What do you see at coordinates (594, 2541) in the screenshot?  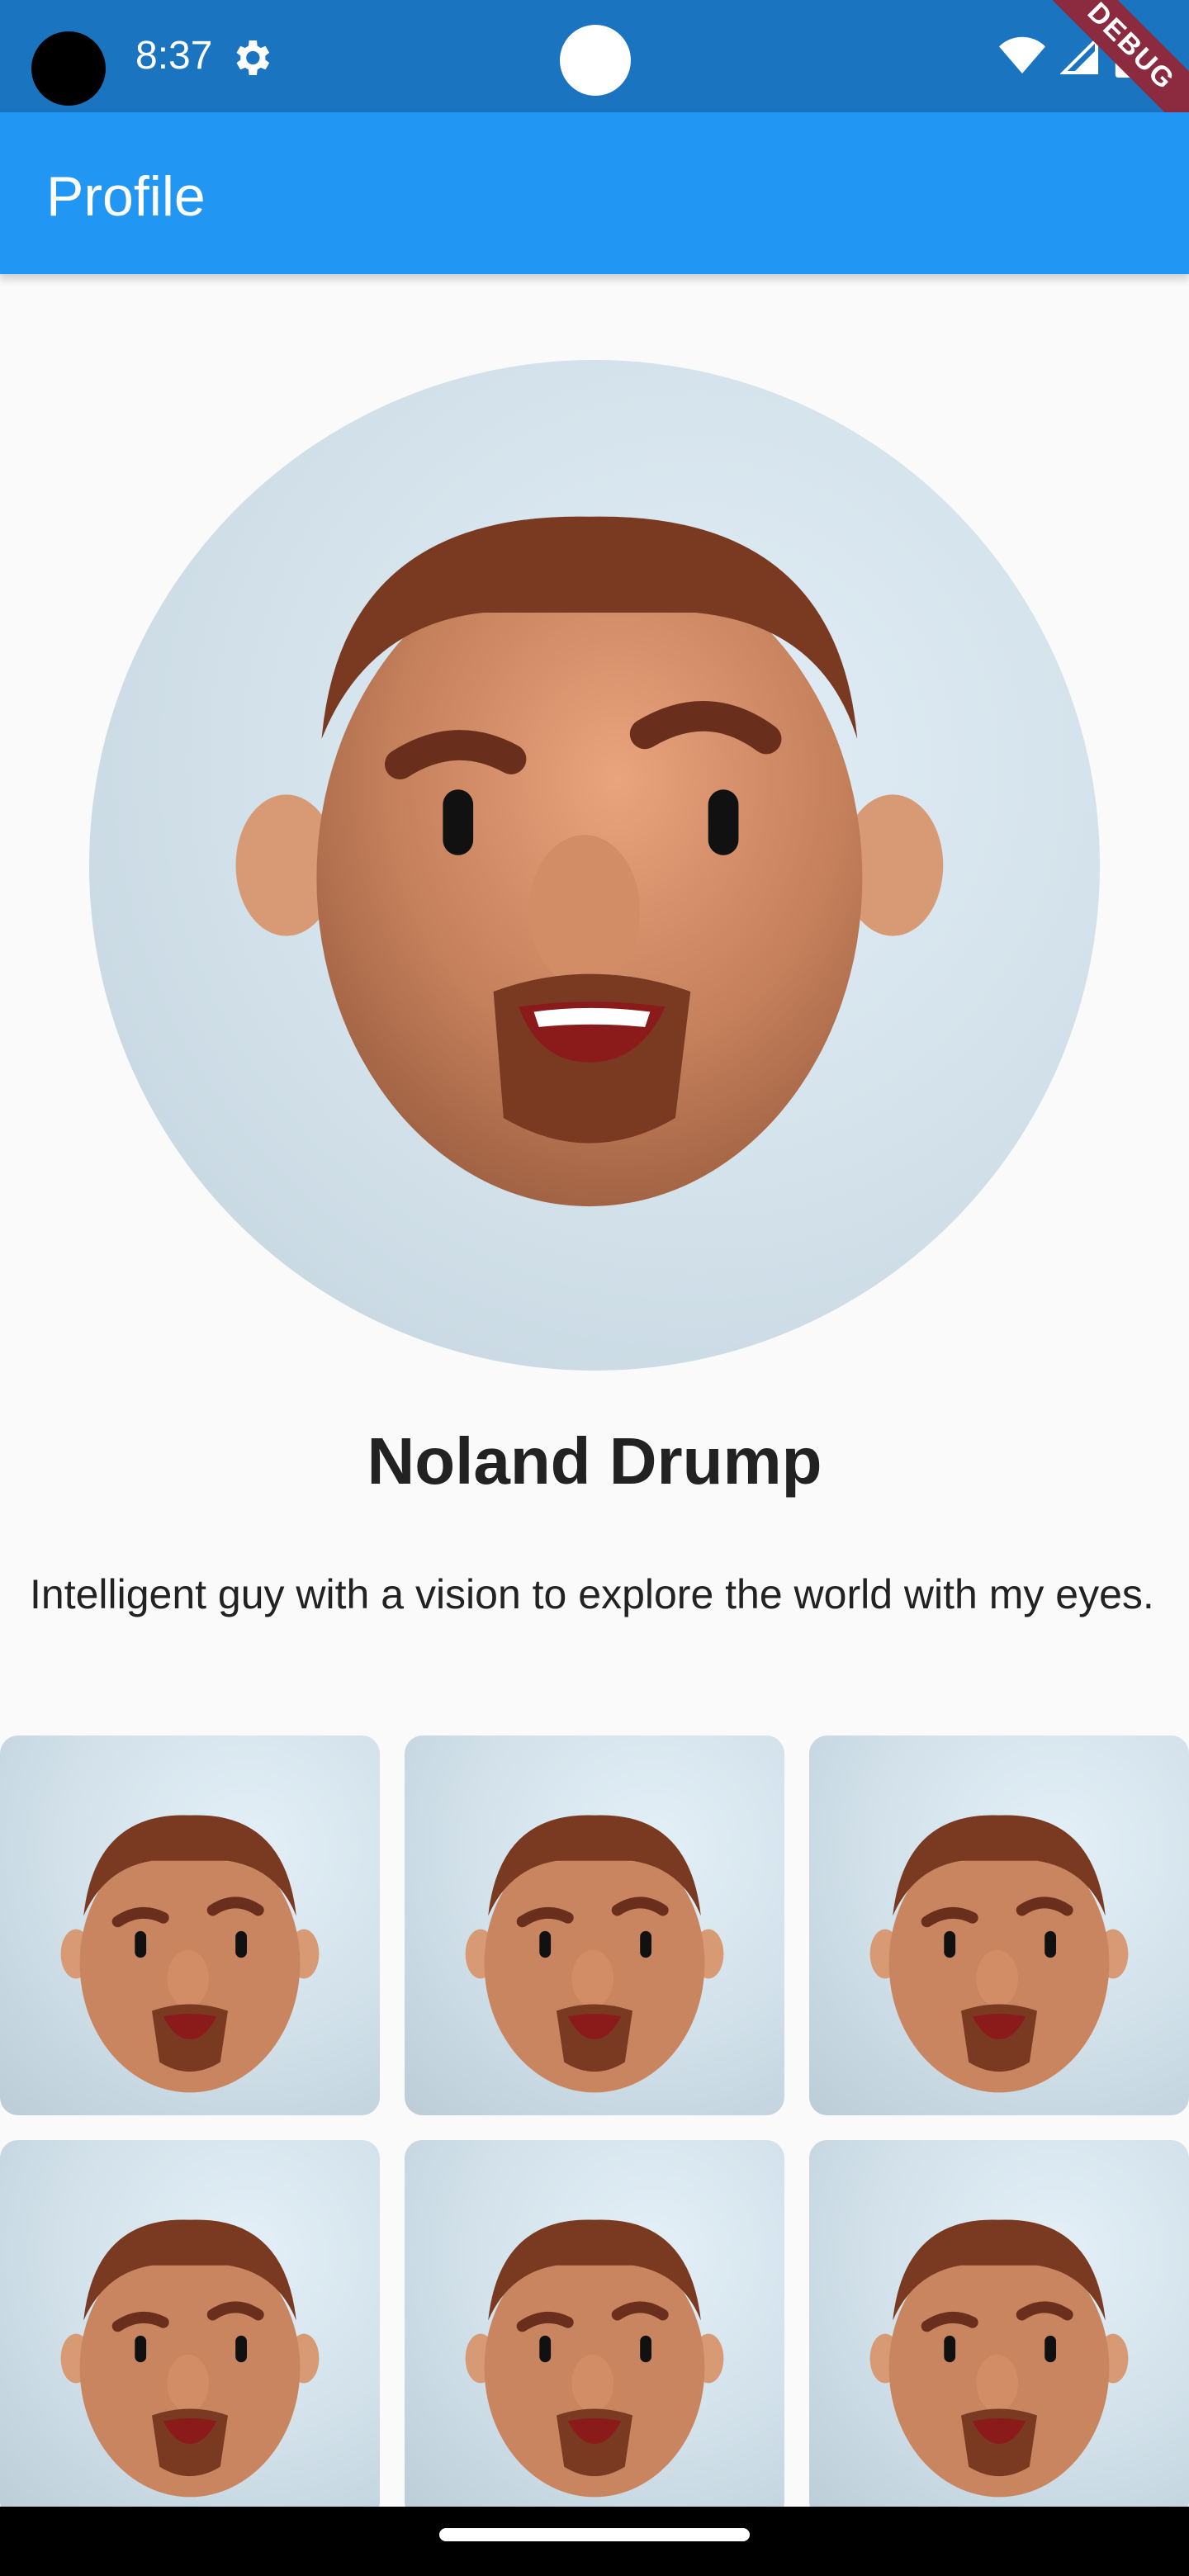 I see `system-navigation-bar` at bounding box center [594, 2541].